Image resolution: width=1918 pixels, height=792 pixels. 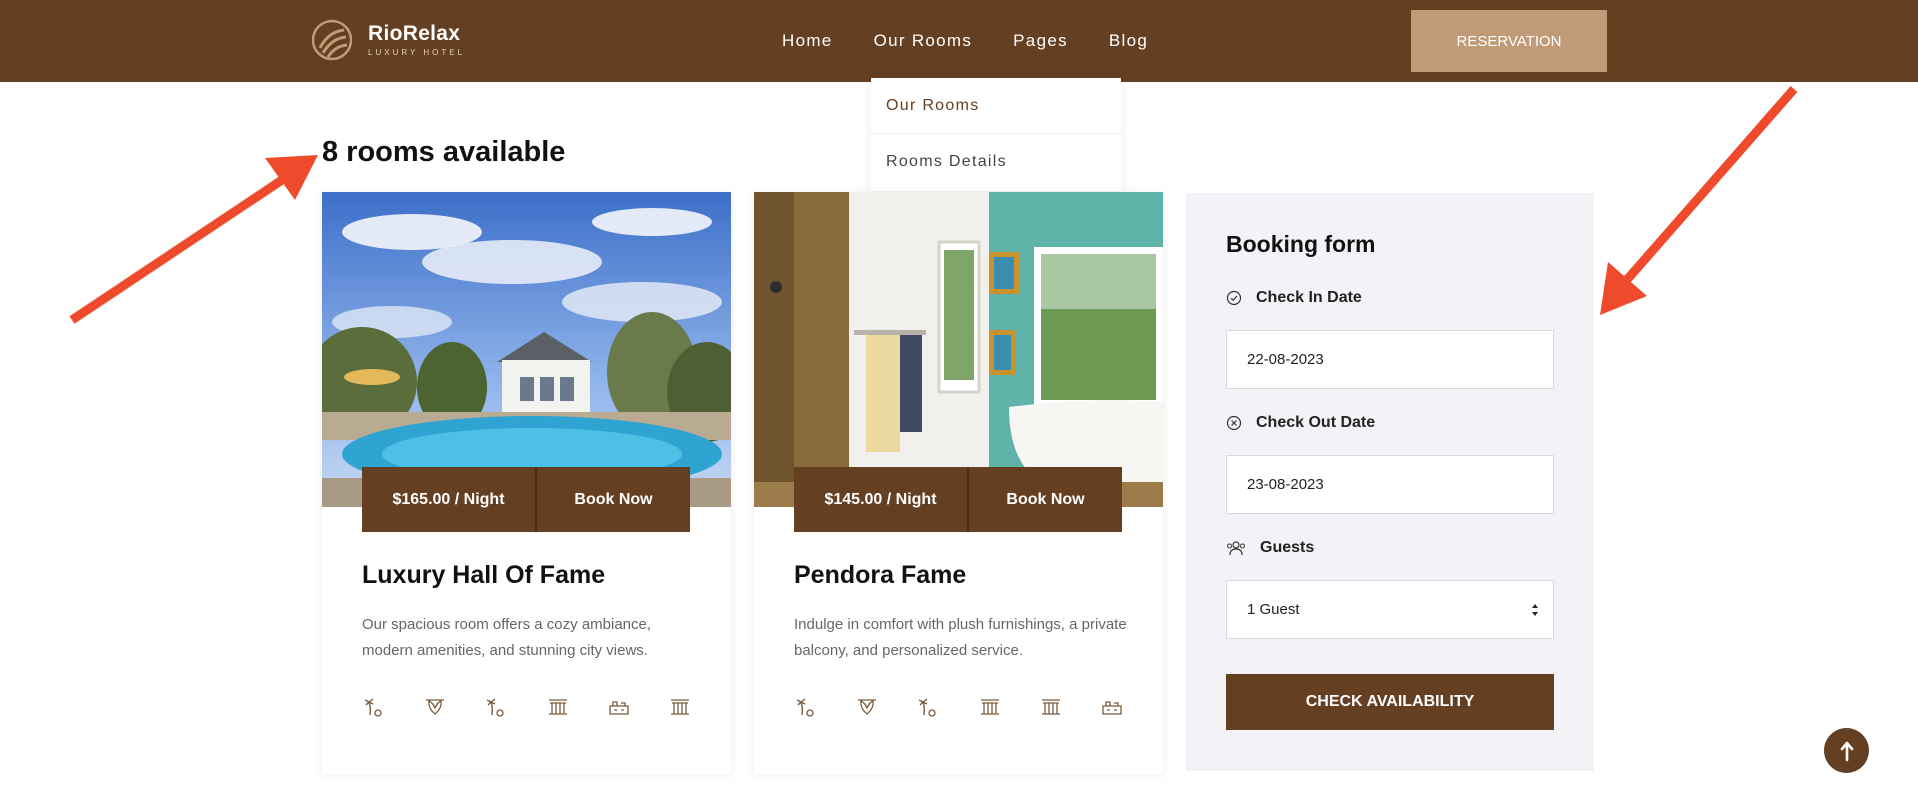 What do you see at coordinates (1128, 41) in the screenshot?
I see `nav-blog: Blog` at bounding box center [1128, 41].